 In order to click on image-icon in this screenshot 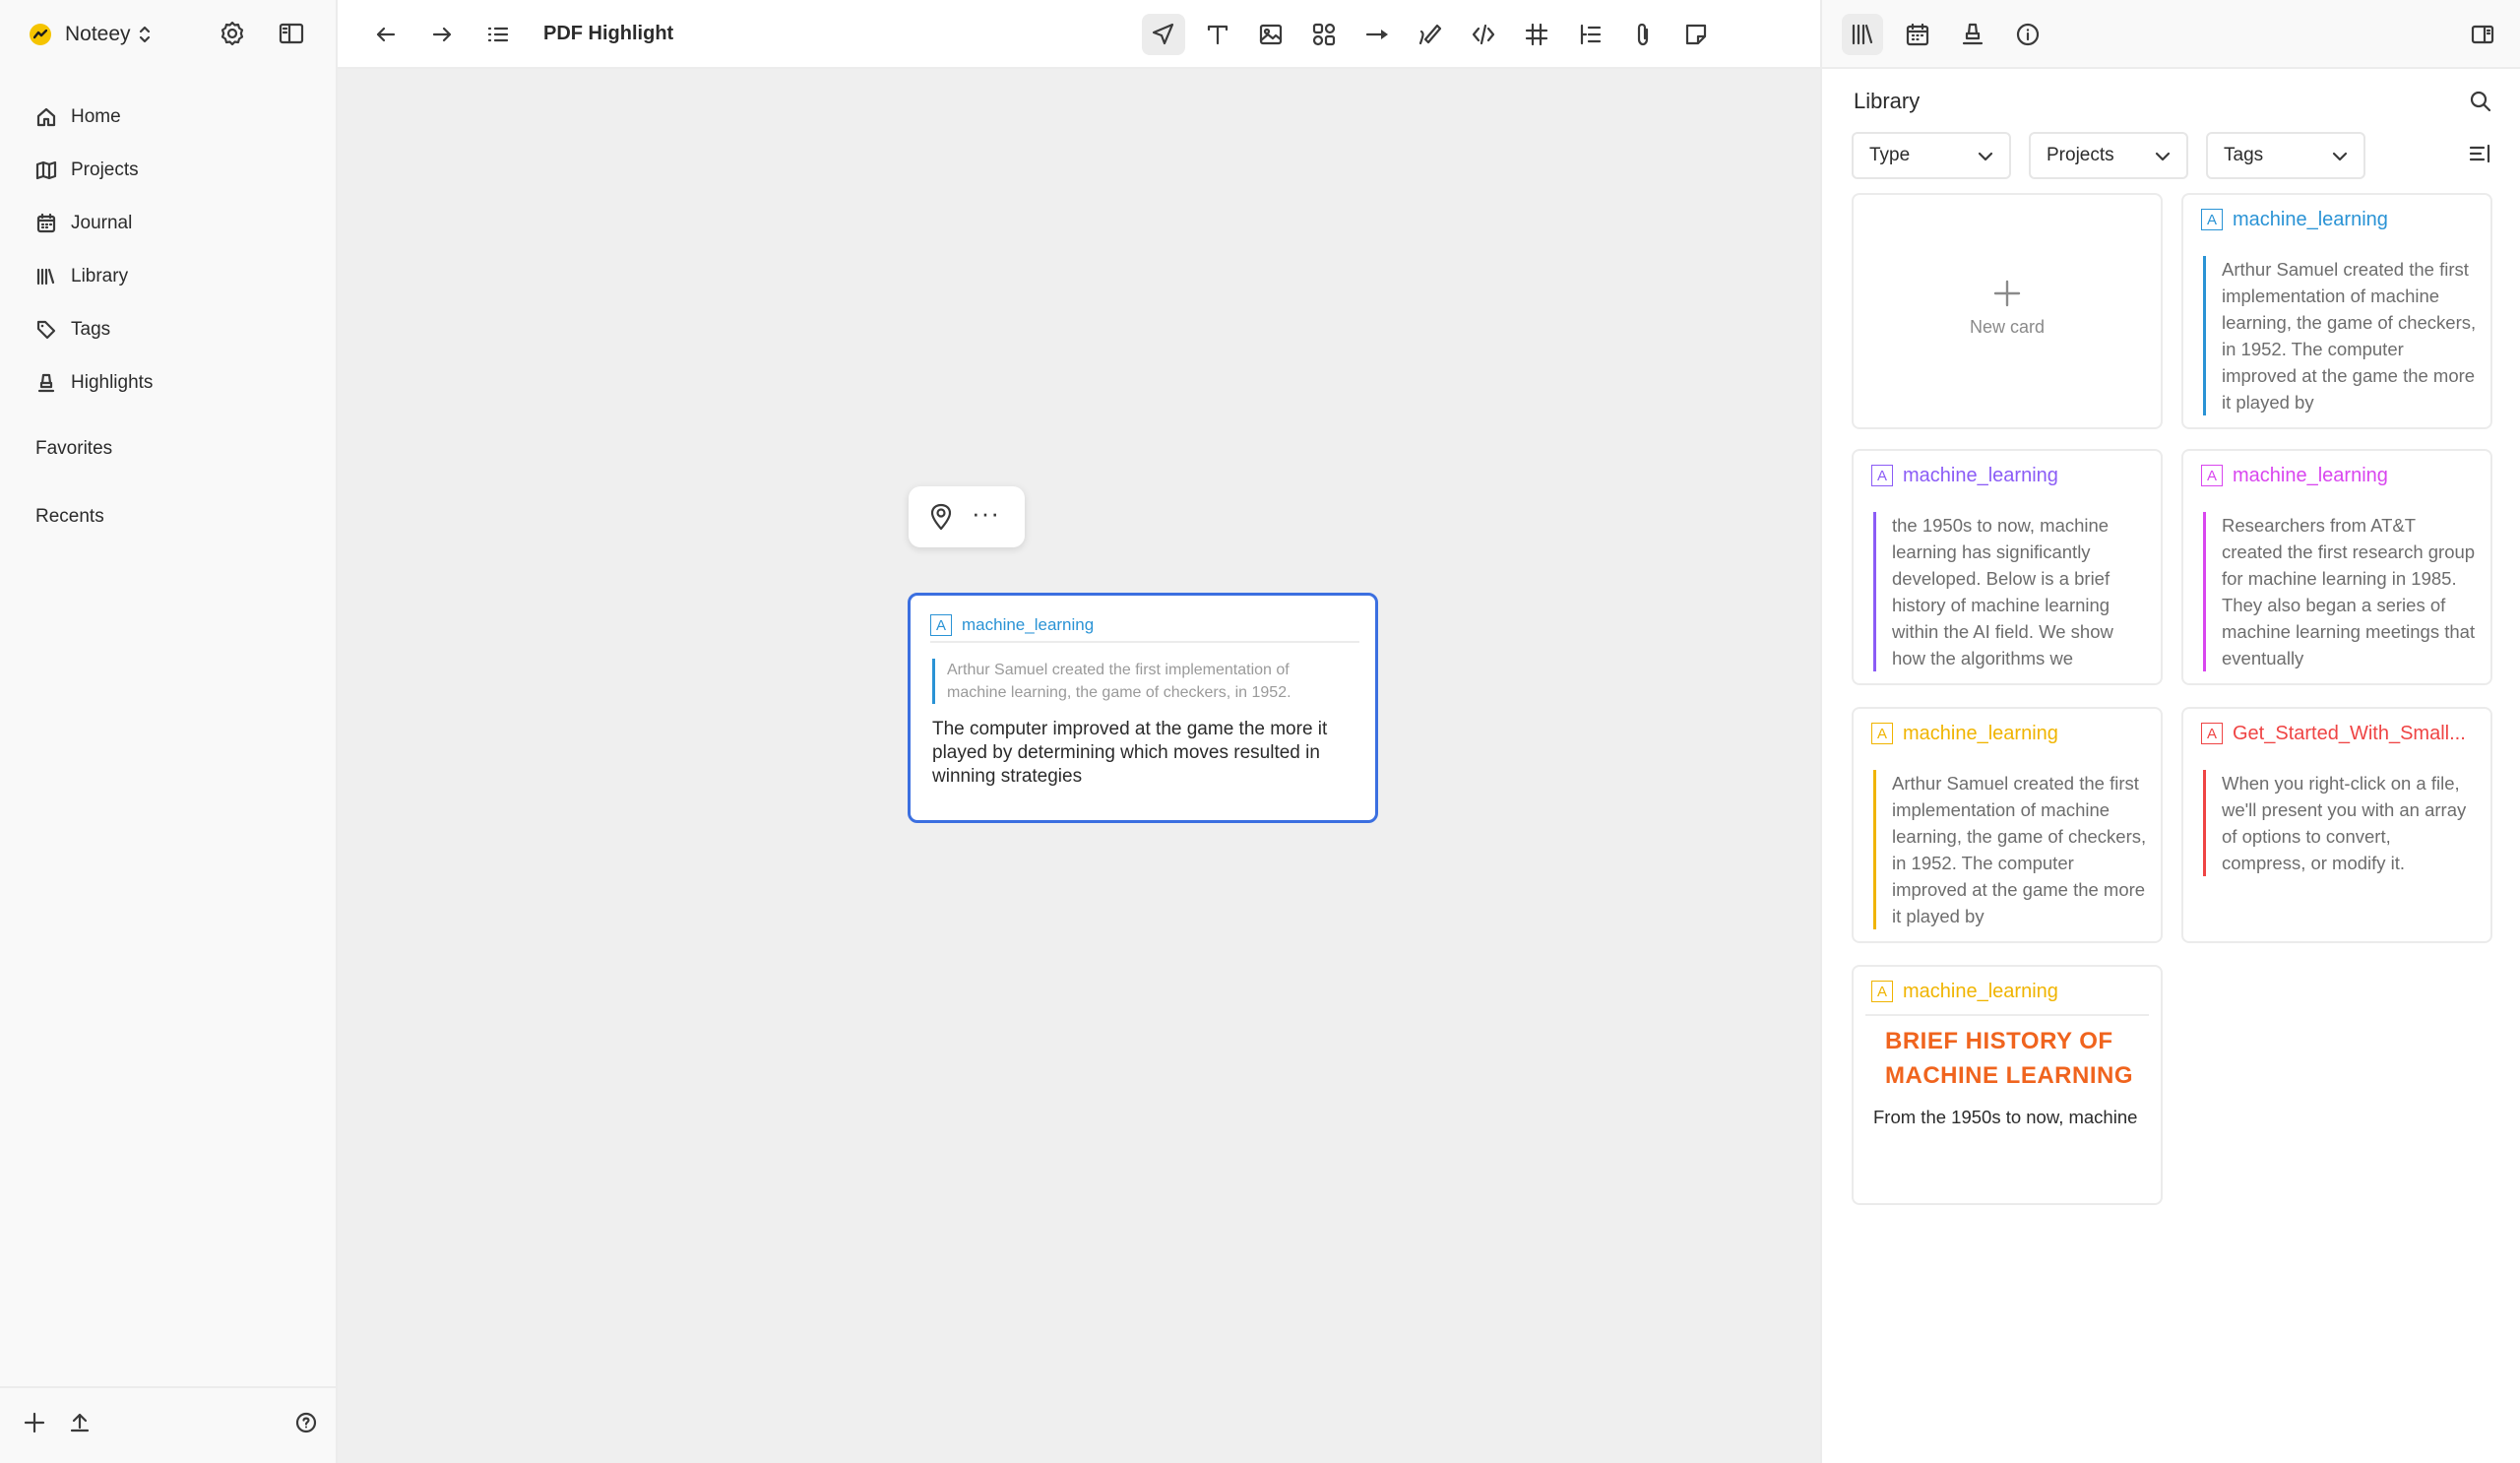, I will do `click(1271, 34)`.